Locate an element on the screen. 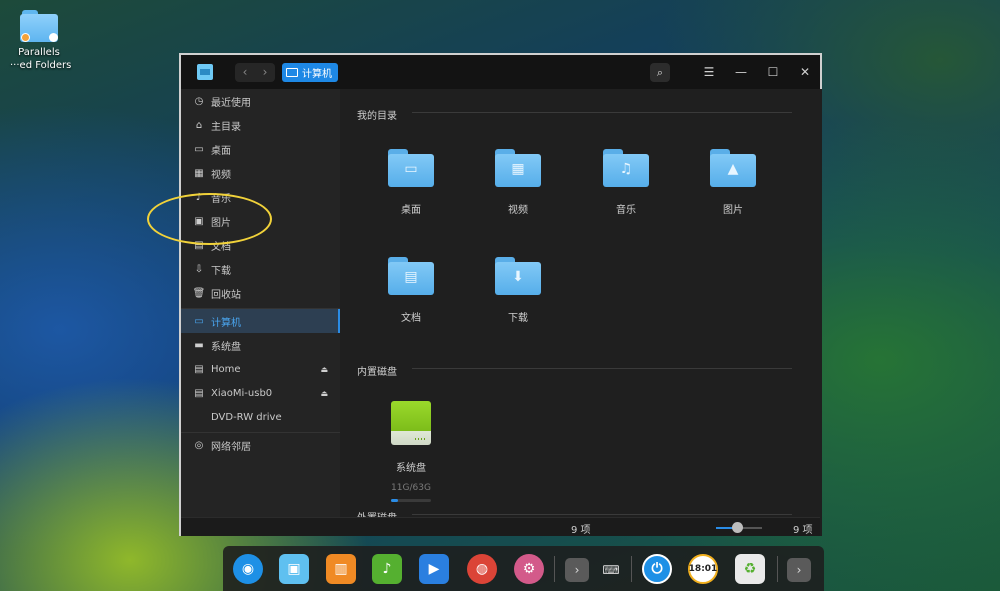 This screenshot has width=1000, height=591. sidebar-item-videos: ▦ 视频 is located at coordinates (260, 173).